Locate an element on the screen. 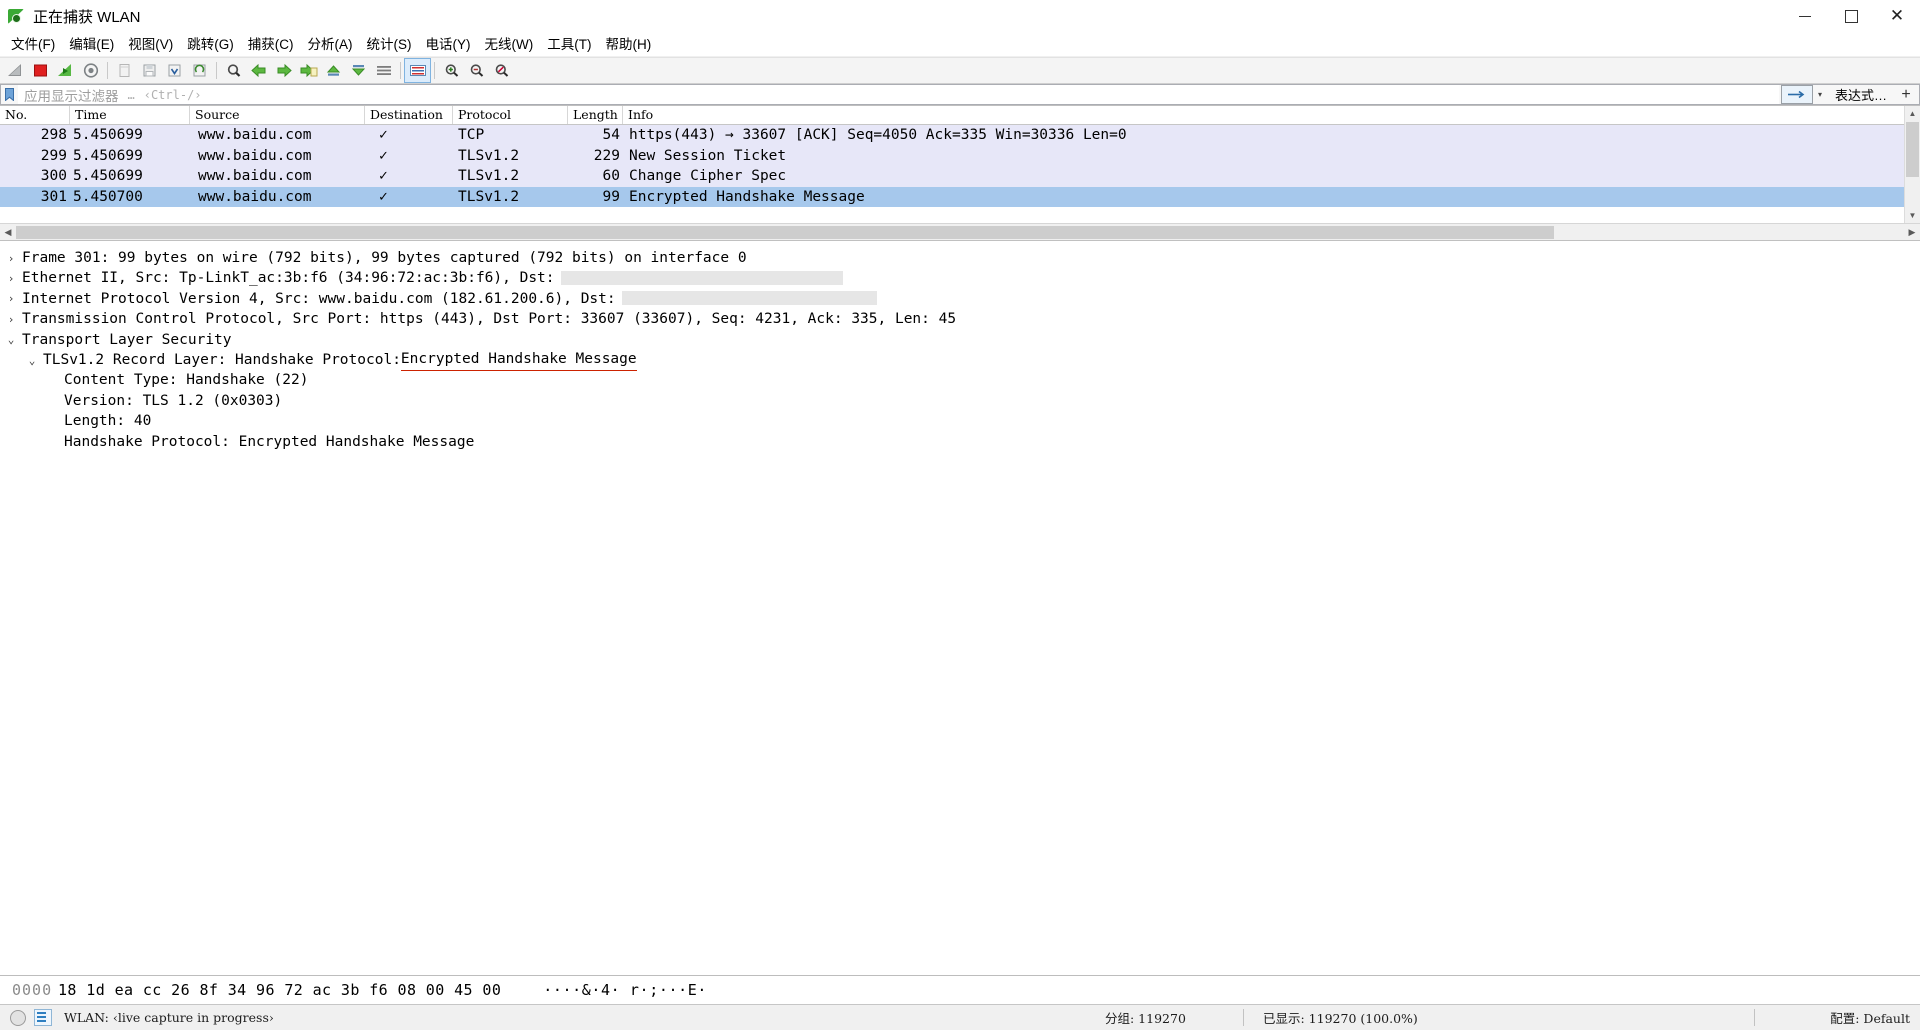 Image resolution: width=1920 pixels, height=1030 pixels. column-header-protocol: Protocol is located at coordinates (510, 115).